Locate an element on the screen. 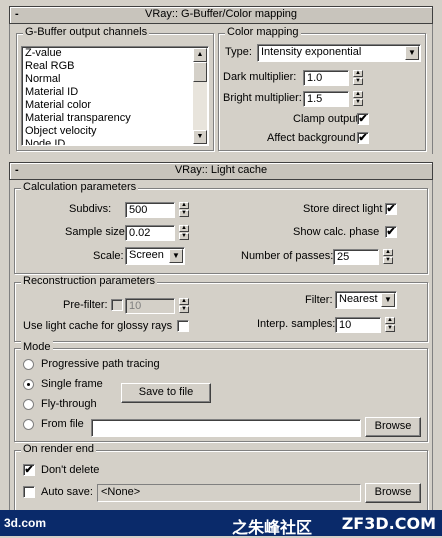 The height and width of the screenshot is (538, 442). channel-list-item: Real RGB is located at coordinates (115, 66).